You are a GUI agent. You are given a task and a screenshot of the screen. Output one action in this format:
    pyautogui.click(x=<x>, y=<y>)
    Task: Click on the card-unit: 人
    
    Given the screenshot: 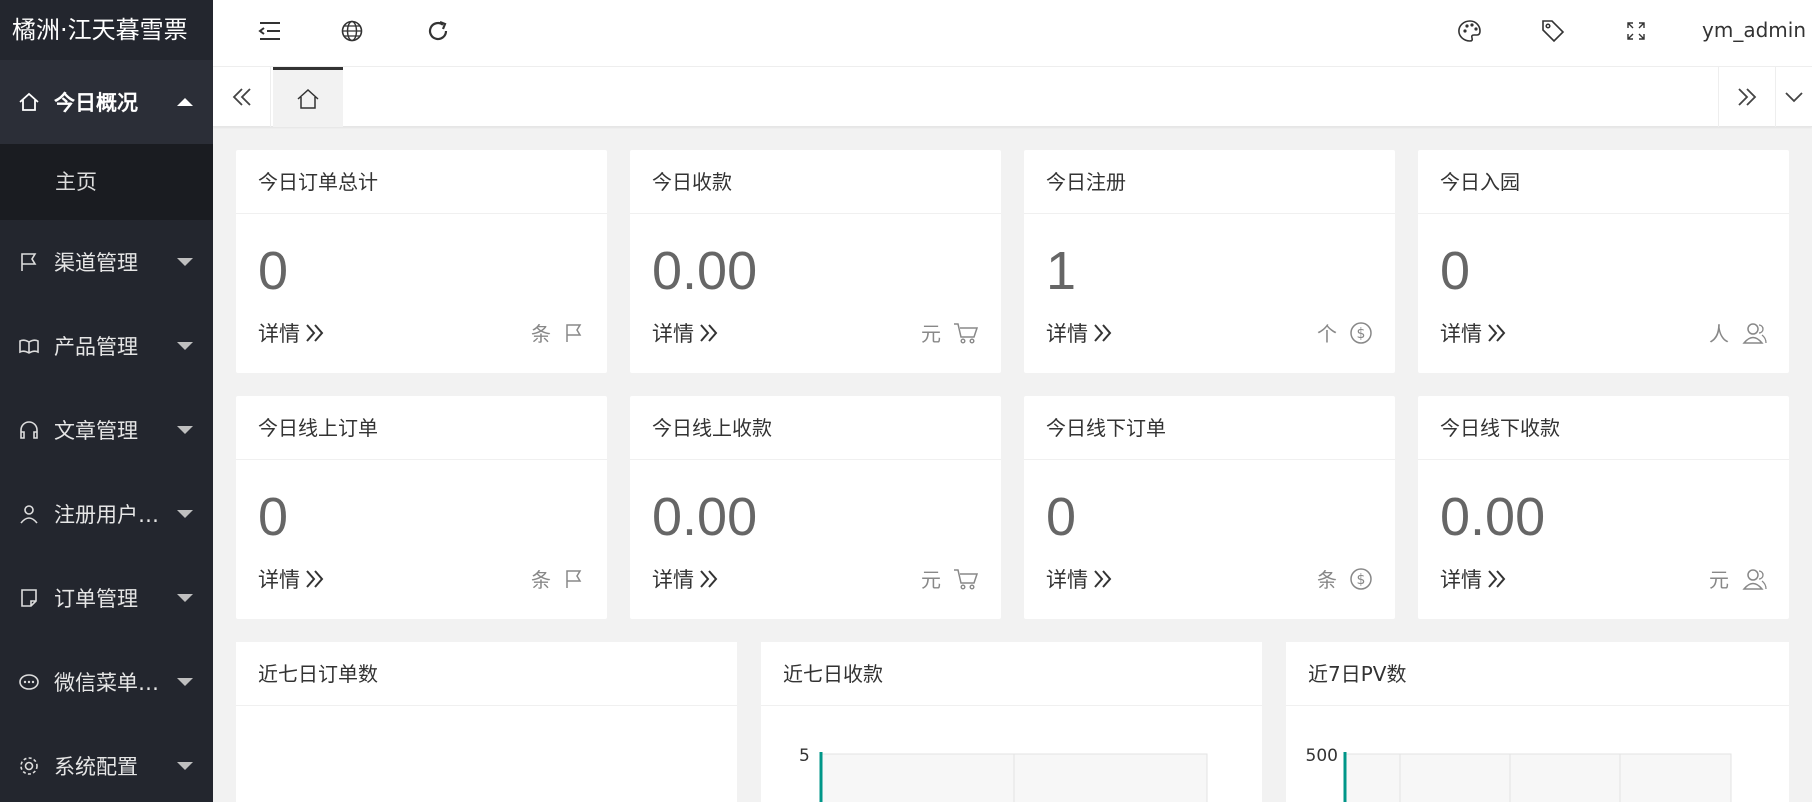 What is the action you would take?
    pyautogui.click(x=1738, y=332)
    